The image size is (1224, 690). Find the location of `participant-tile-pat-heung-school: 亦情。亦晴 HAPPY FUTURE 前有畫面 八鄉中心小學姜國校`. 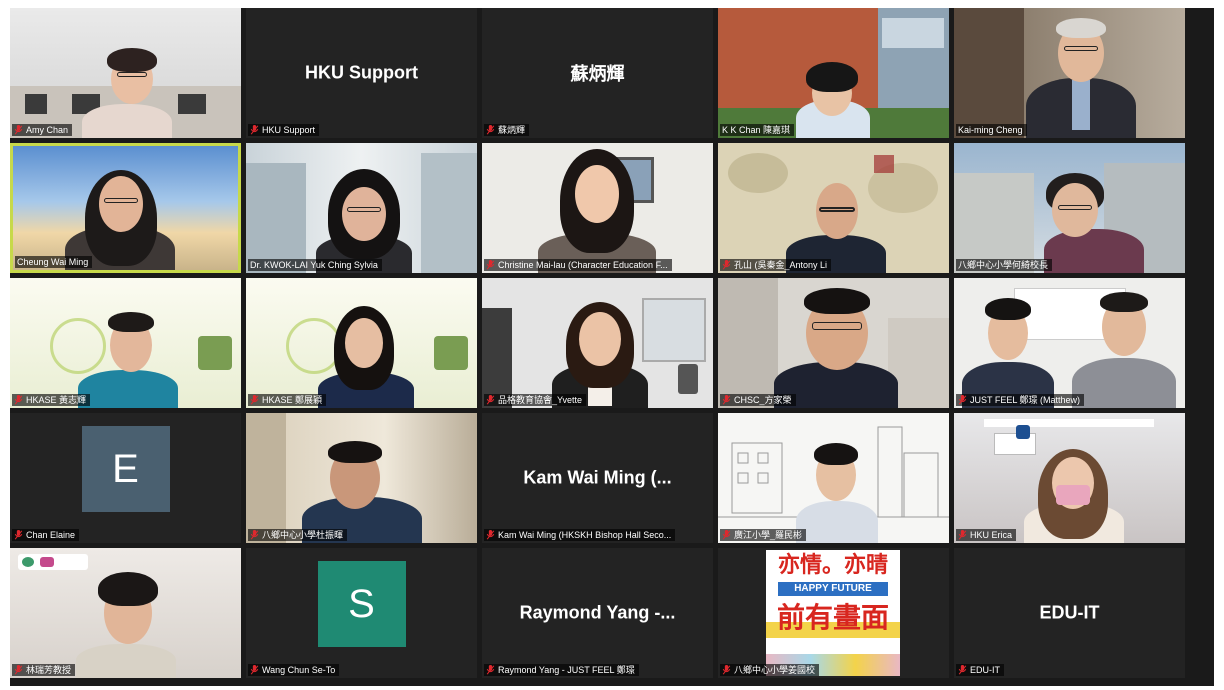

participant-tile-pat-heung-school: 亦情。亦晴 HAPPY FUTURE 前有畫面 八鄉中心小學姜國校 is located at coordinates (833, 613).